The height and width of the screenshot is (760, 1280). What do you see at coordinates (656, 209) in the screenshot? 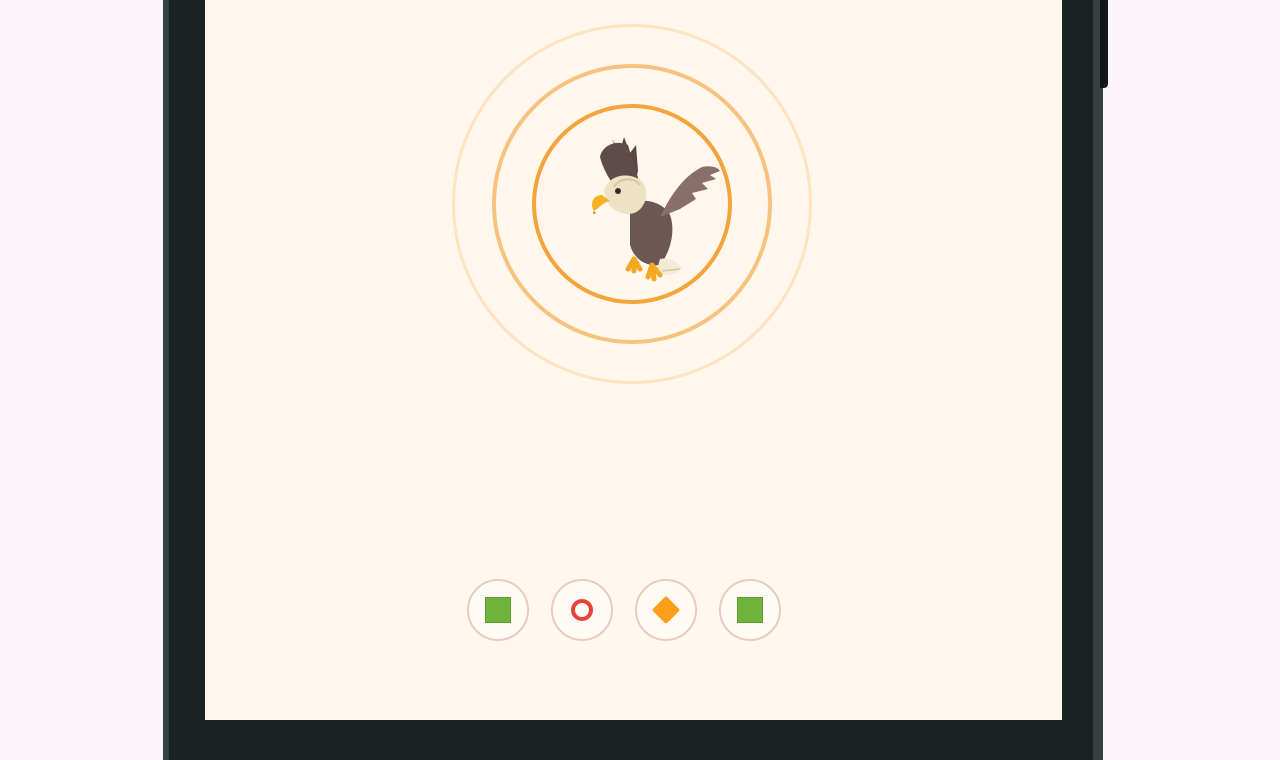
I see `eagle-icon` at bounding box center [656, 209].